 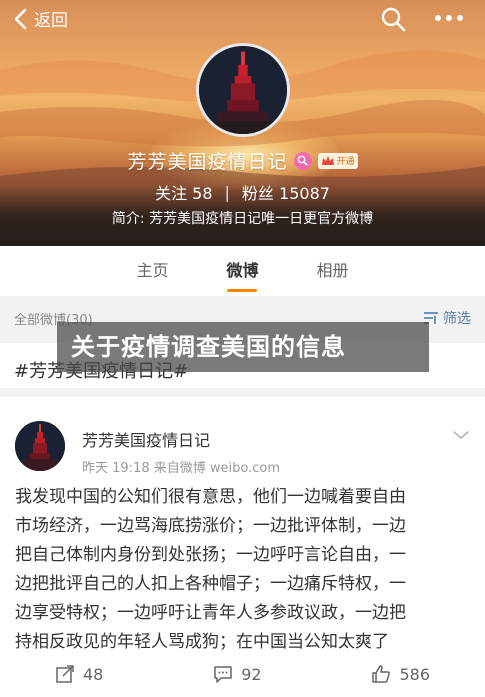 I want to click on following-count: 58, so click(x=202, y=193).